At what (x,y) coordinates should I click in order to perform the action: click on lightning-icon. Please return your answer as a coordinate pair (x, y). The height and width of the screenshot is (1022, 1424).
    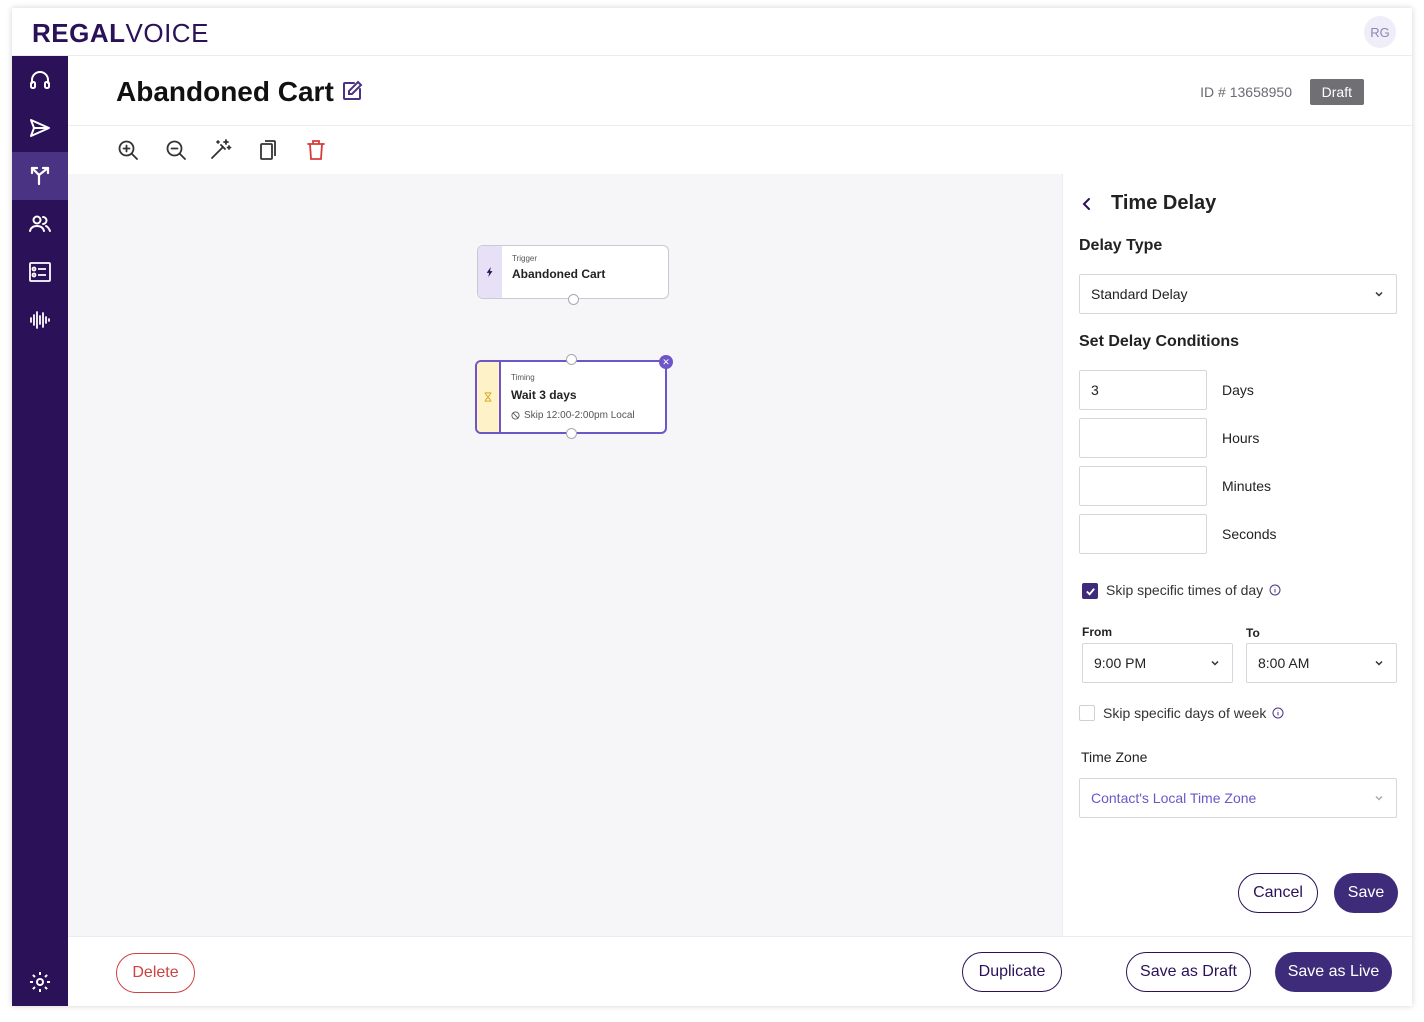
    Looking at the image, I should click on (489, 272).